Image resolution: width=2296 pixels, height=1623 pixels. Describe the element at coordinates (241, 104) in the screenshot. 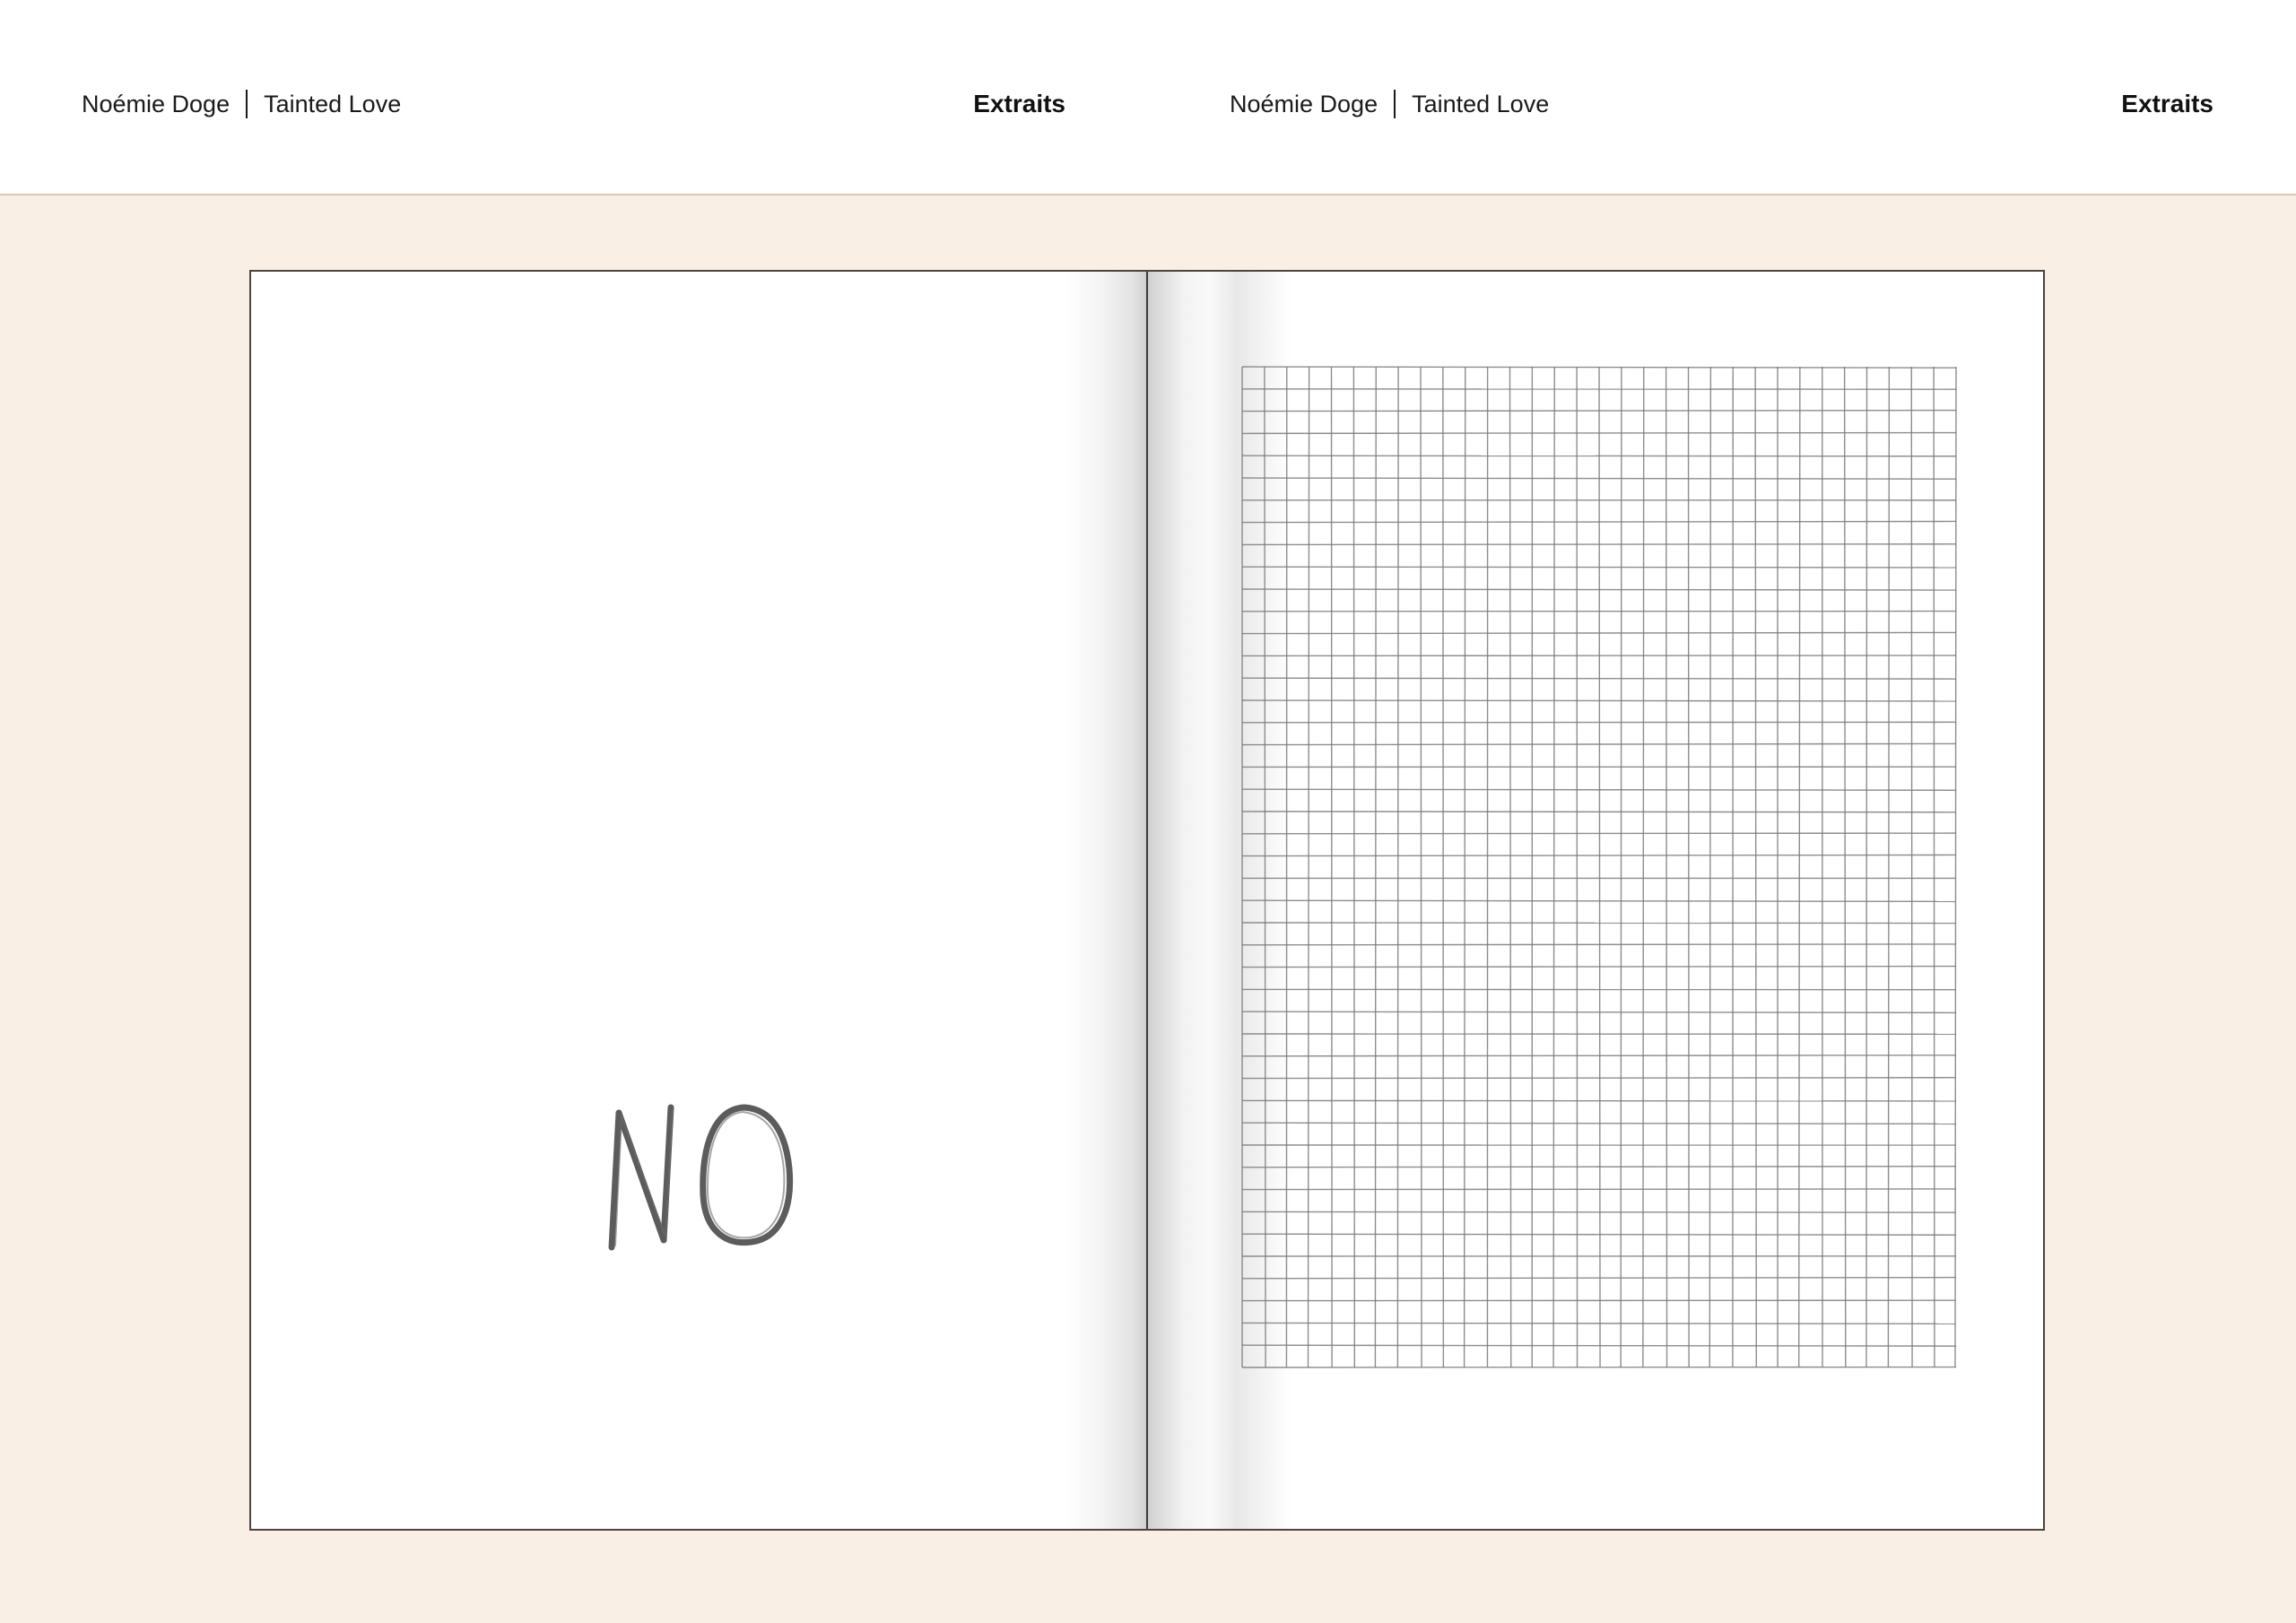

I see `header-left-credit: Noémie Doge Tainted Love` at that location.